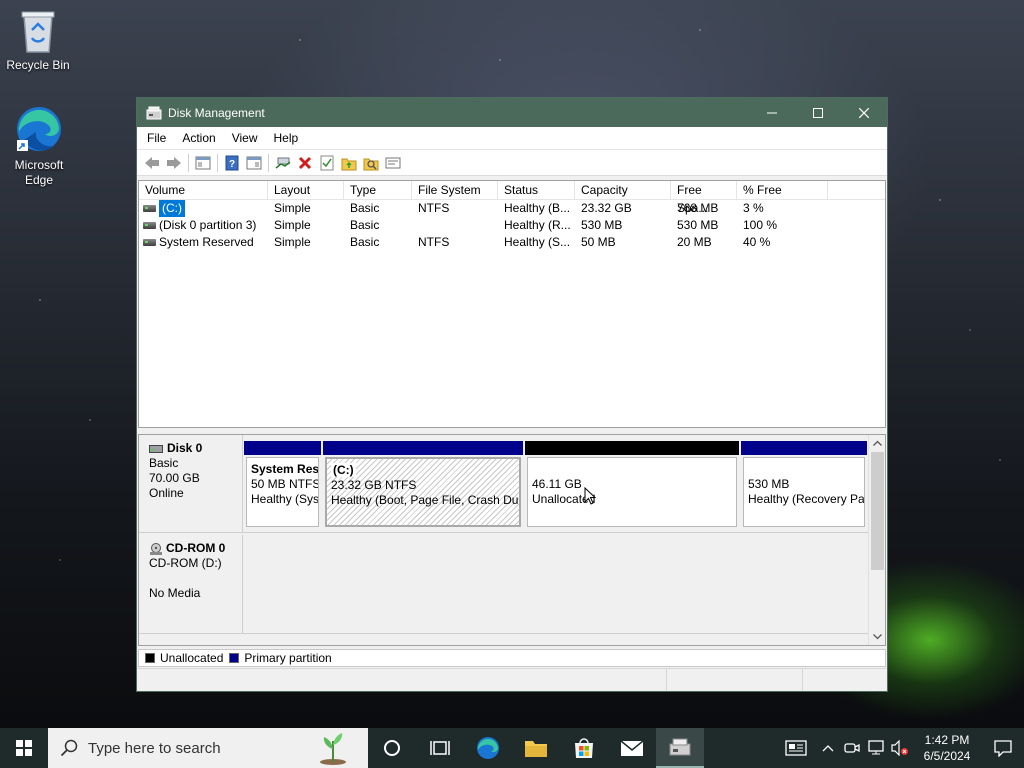 Image resolution: width=1024 pixels, height=768 pixels. Describe the element at coordinates (203, 163) in the screenshot. I see `console-tree-button` at that location.